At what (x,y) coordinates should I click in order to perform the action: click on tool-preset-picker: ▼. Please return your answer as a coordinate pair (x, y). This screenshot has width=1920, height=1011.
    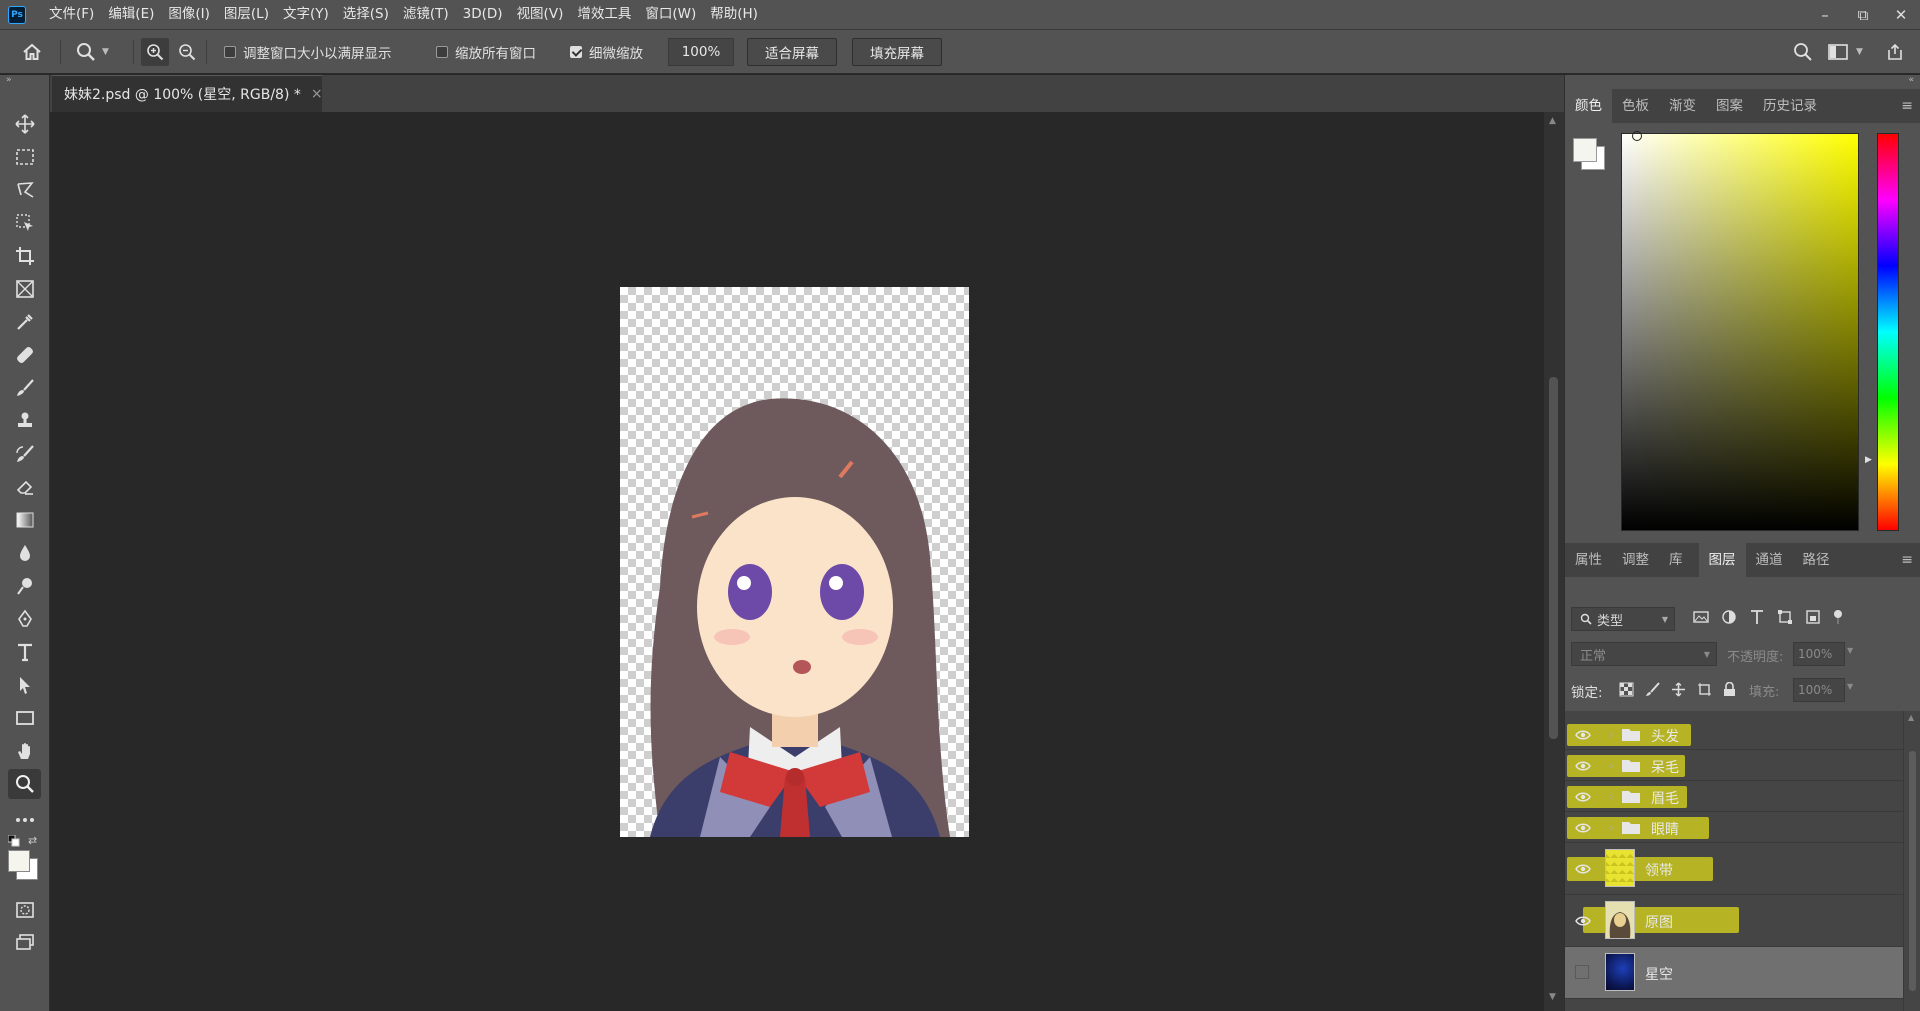
    Looking at the image, I should click on (92, 52).